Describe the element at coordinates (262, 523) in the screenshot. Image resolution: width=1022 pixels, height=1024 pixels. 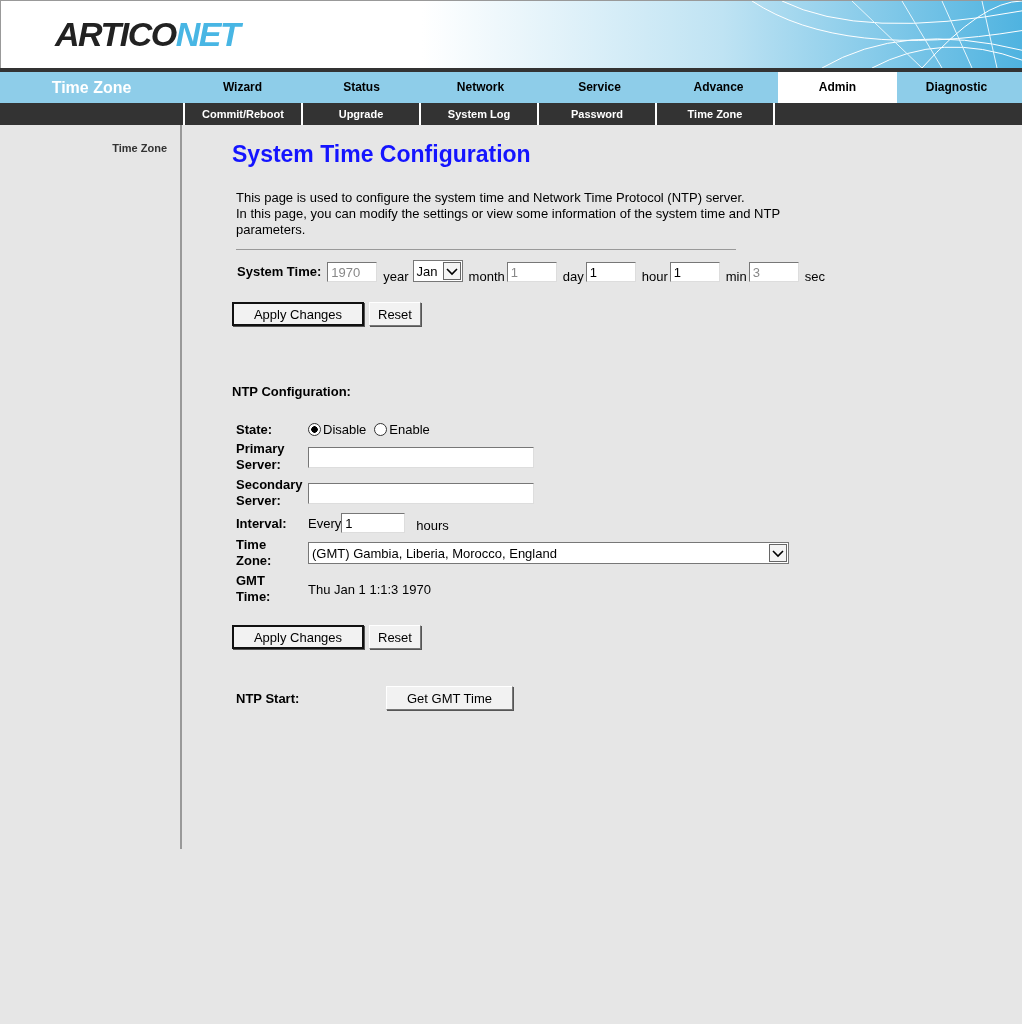
I see `field-label: Interval:` at that location.